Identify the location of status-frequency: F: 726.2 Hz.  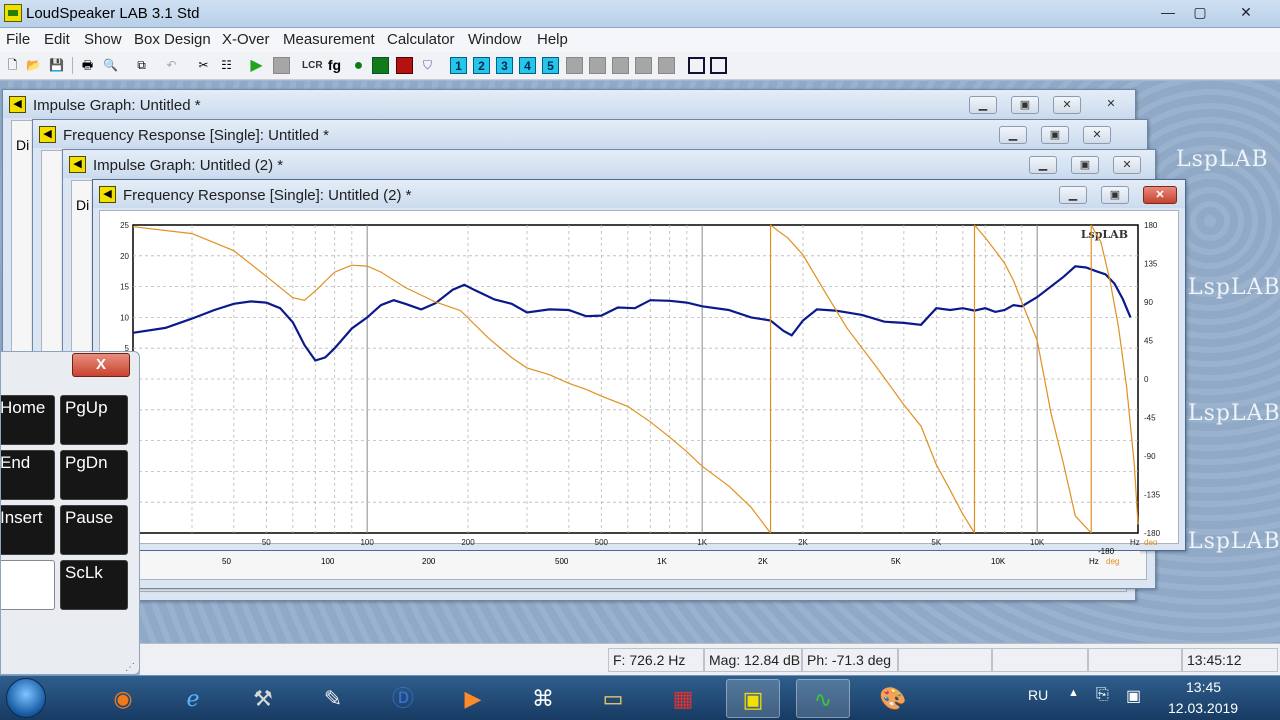
(656, 660).